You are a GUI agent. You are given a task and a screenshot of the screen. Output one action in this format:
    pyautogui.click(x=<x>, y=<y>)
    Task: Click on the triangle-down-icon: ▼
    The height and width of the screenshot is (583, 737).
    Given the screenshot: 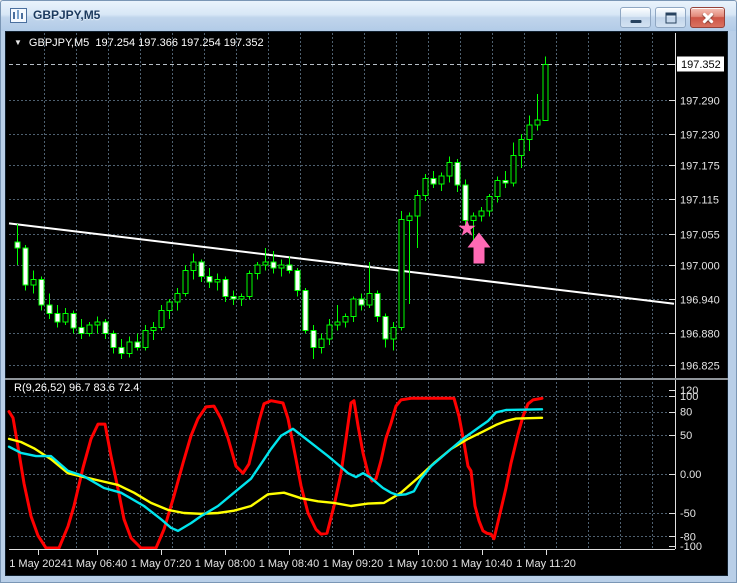 What is the action you would take?
    pyautogui.click(x=18, y=42)
    